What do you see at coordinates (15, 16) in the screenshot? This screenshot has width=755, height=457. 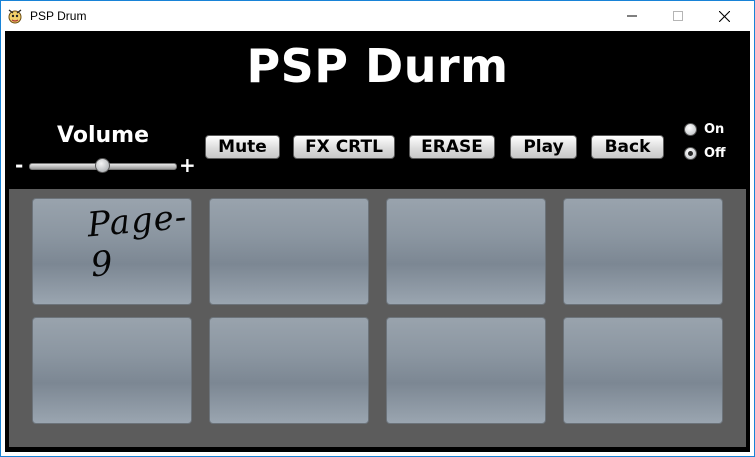 I see `drum-app-icon` at bounding box center [15, 16].